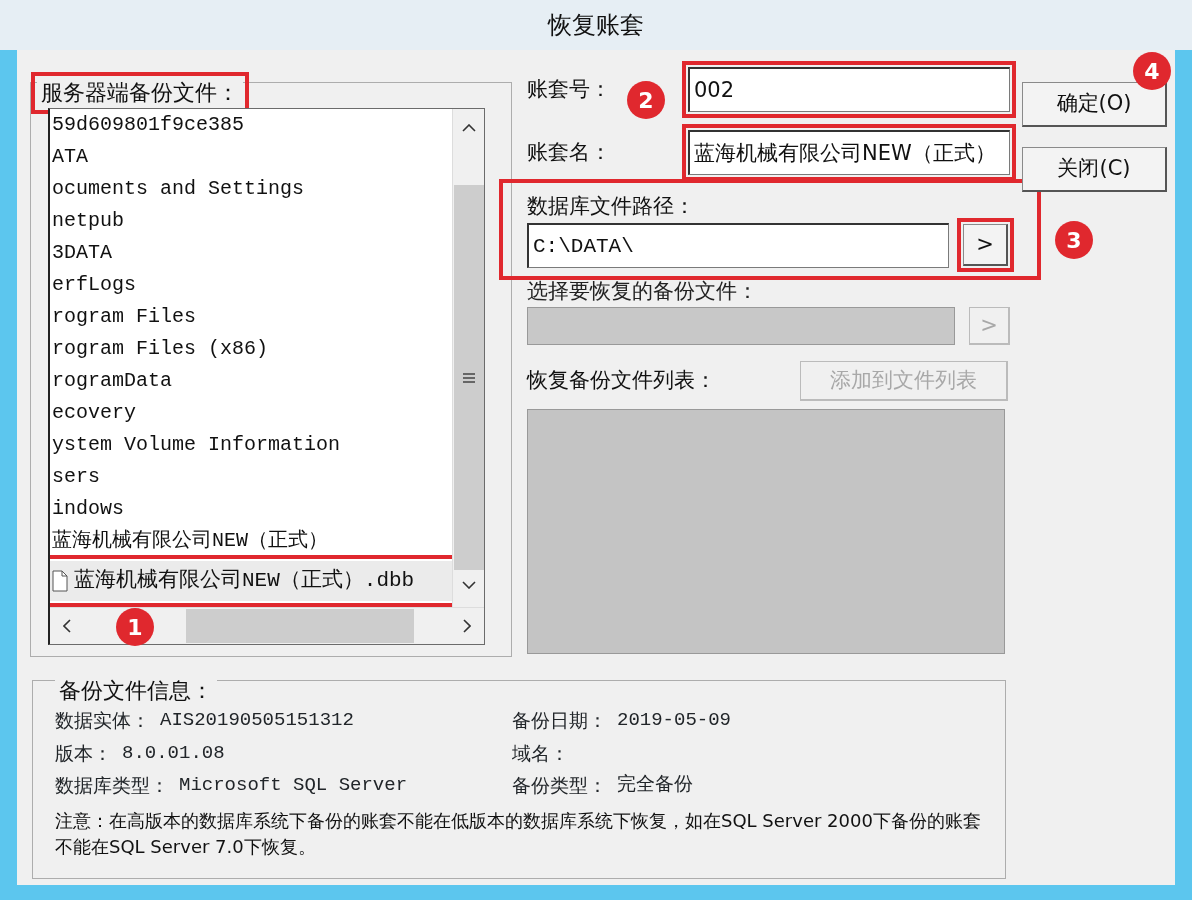  Describe the element at coordinates (83, 753) in the screenshot. I see `info-label: 版本：` at that location.